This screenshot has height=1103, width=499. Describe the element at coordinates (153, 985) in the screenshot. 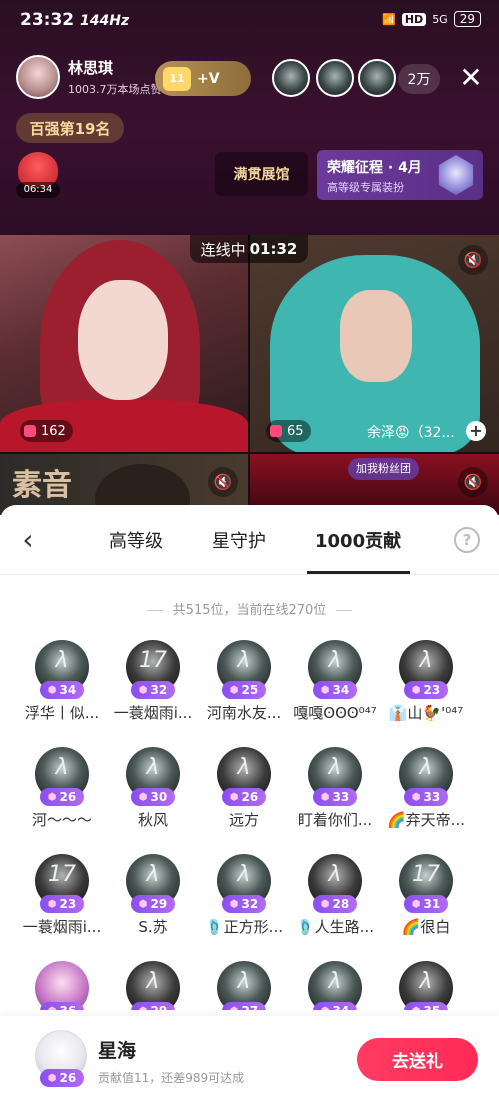

I see `member-item: λ 29` at that location.